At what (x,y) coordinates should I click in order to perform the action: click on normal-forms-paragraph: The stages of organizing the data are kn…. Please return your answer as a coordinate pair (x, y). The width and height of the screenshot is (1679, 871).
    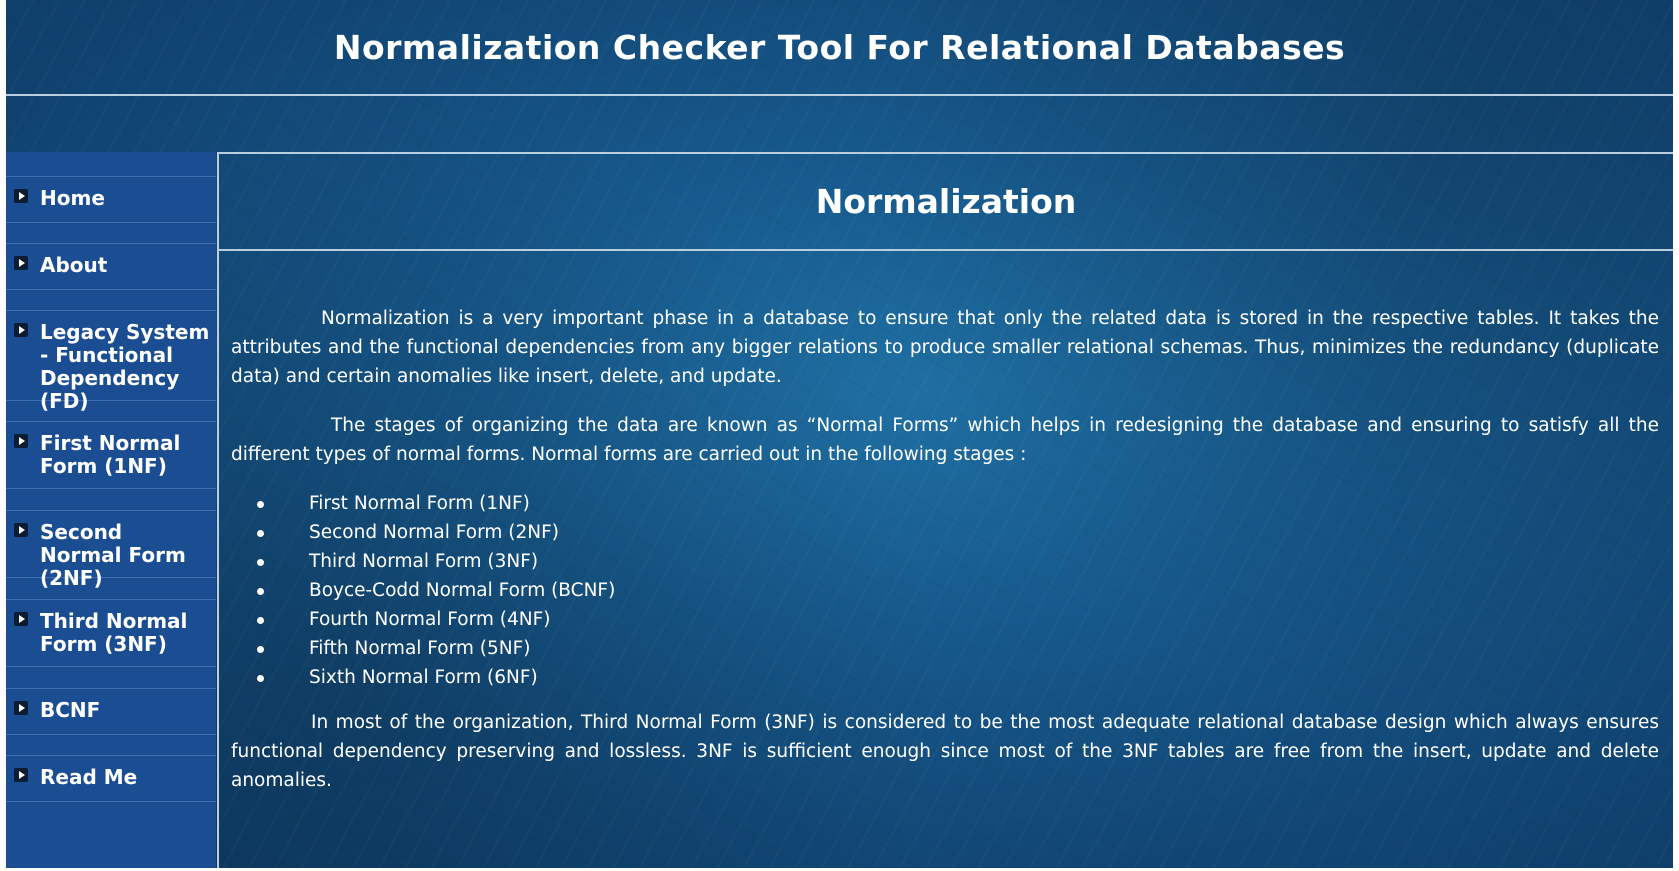
    Looking at the image, I should click on (945, 440).